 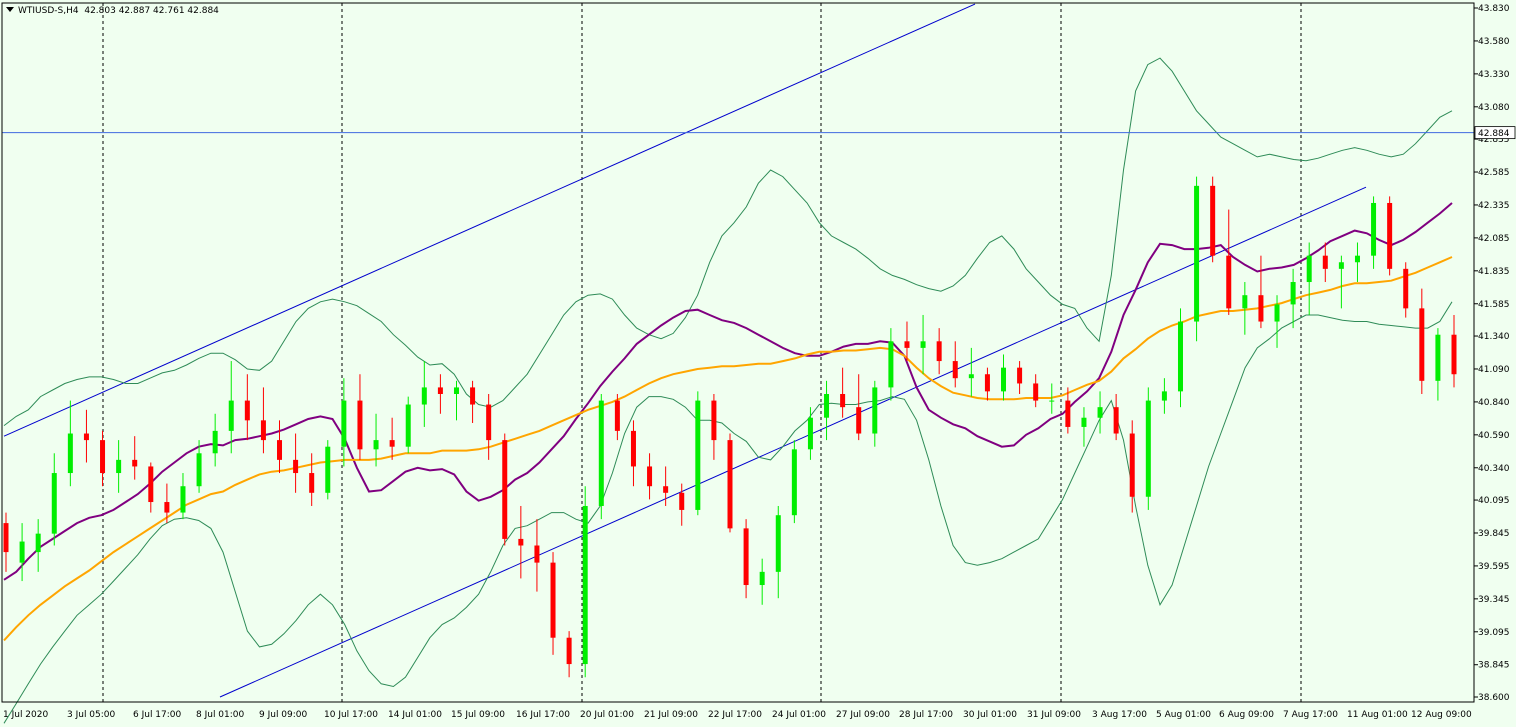 What do you see at coordinates (607, 715) in the screenshot?
I see `x-tick-label: 20 Jul 01:00` at bounding box center [607, 715].